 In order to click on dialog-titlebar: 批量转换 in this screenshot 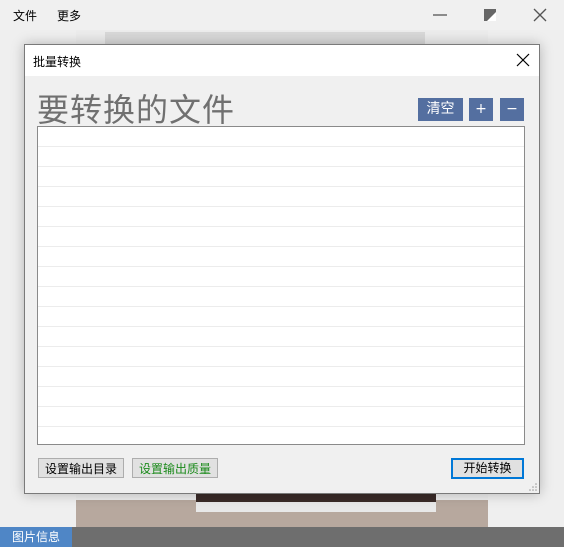, I will do `click(282, 60)`.